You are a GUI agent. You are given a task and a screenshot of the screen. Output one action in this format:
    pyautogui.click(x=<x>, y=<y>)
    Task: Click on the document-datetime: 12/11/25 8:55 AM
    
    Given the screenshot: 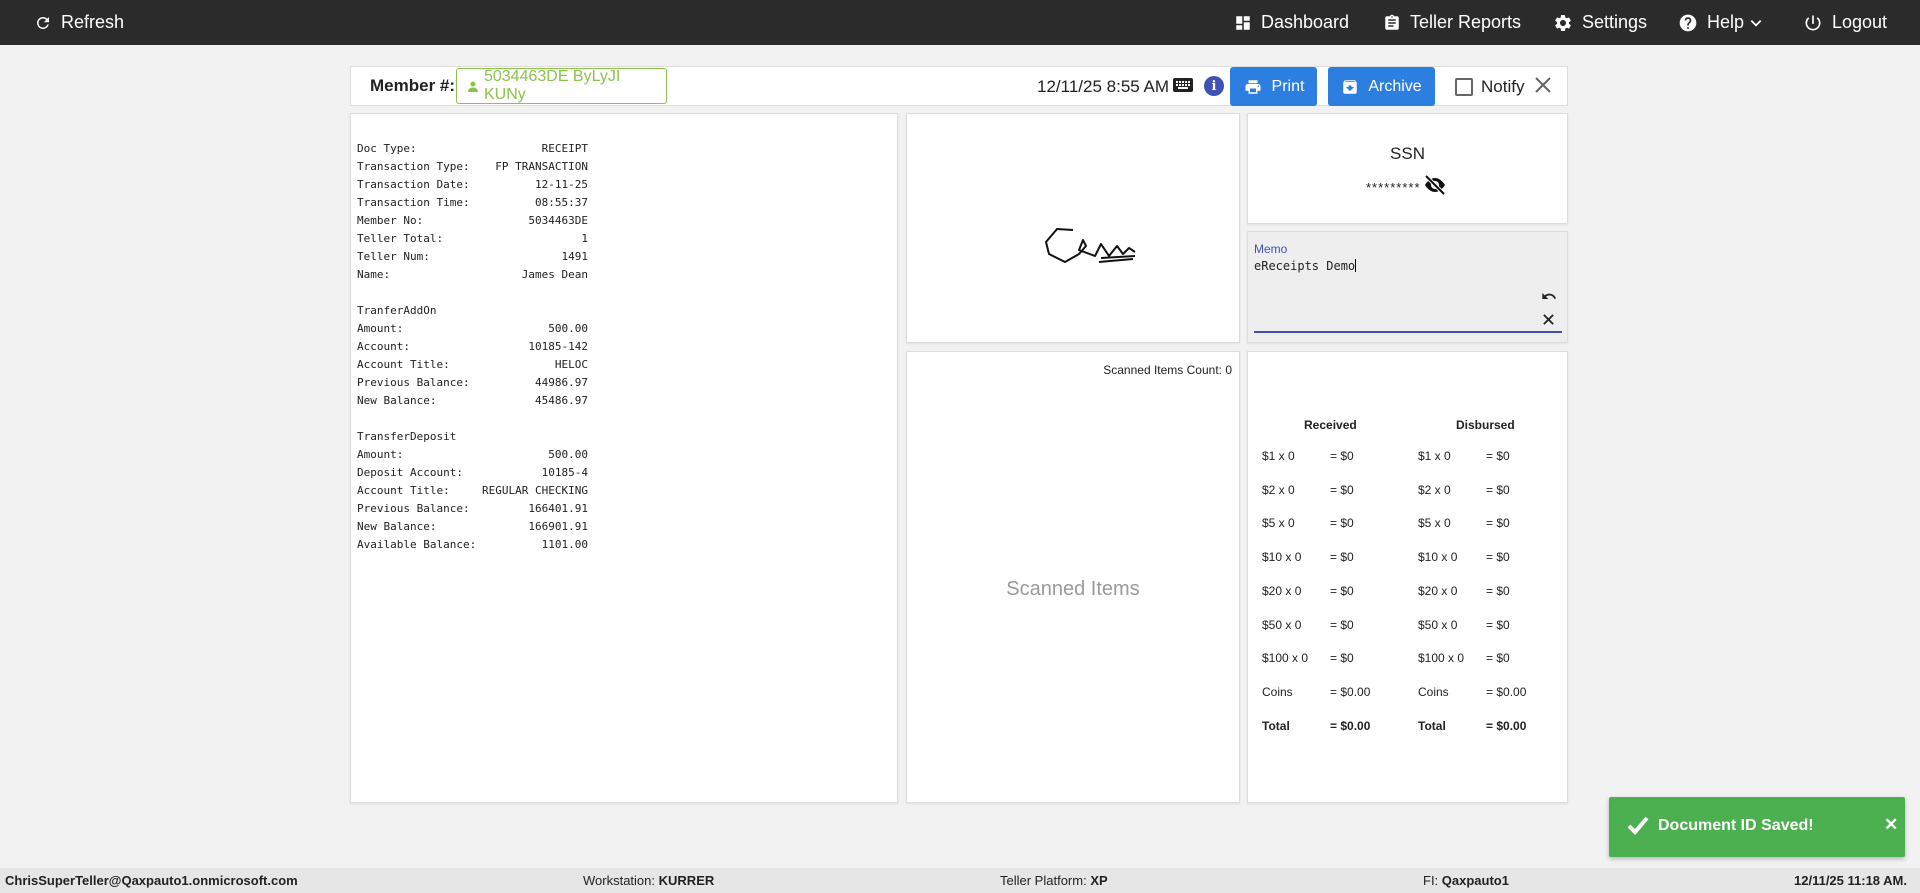 What is the action you would take?
    pyautogui.click(x=1103, y=86)
    